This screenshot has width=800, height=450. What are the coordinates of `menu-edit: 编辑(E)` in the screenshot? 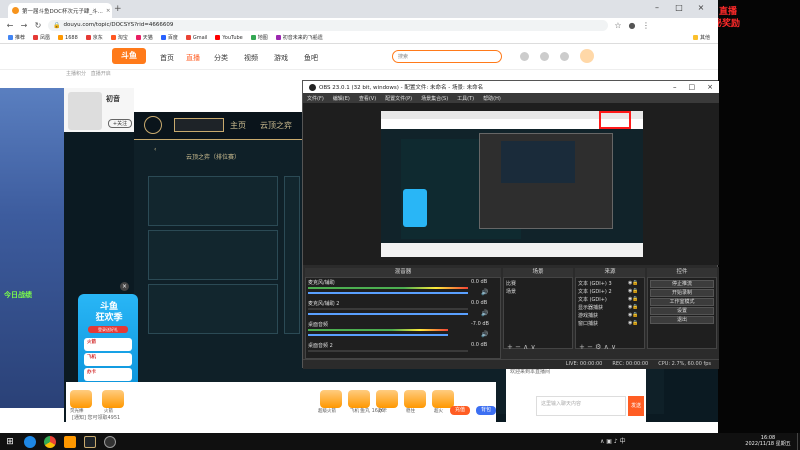 It's located at (341, 98).